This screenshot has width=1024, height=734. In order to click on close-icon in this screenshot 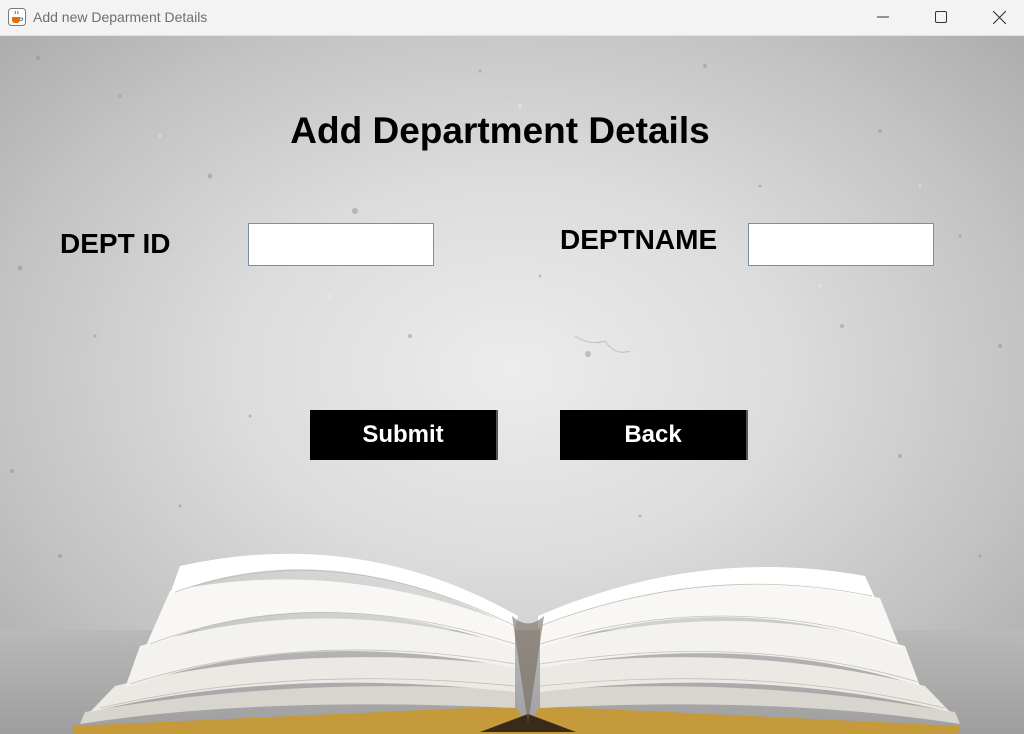, I will do `click(999, 17)`.